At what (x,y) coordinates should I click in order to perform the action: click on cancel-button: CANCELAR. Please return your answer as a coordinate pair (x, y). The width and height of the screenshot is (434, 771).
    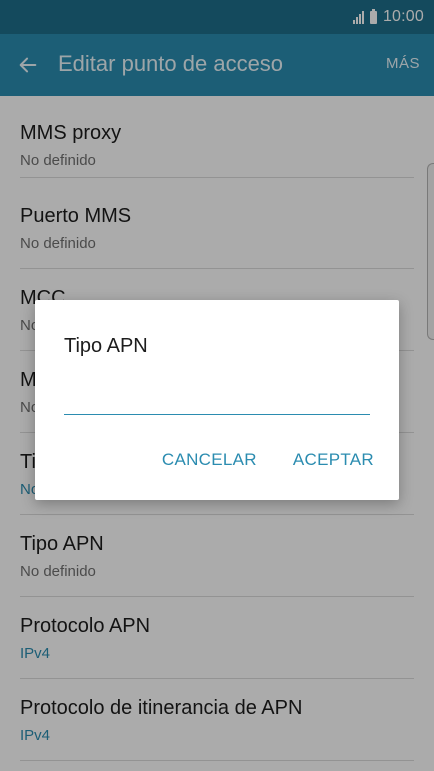
    Looking at the image, I should click on (209, 460).